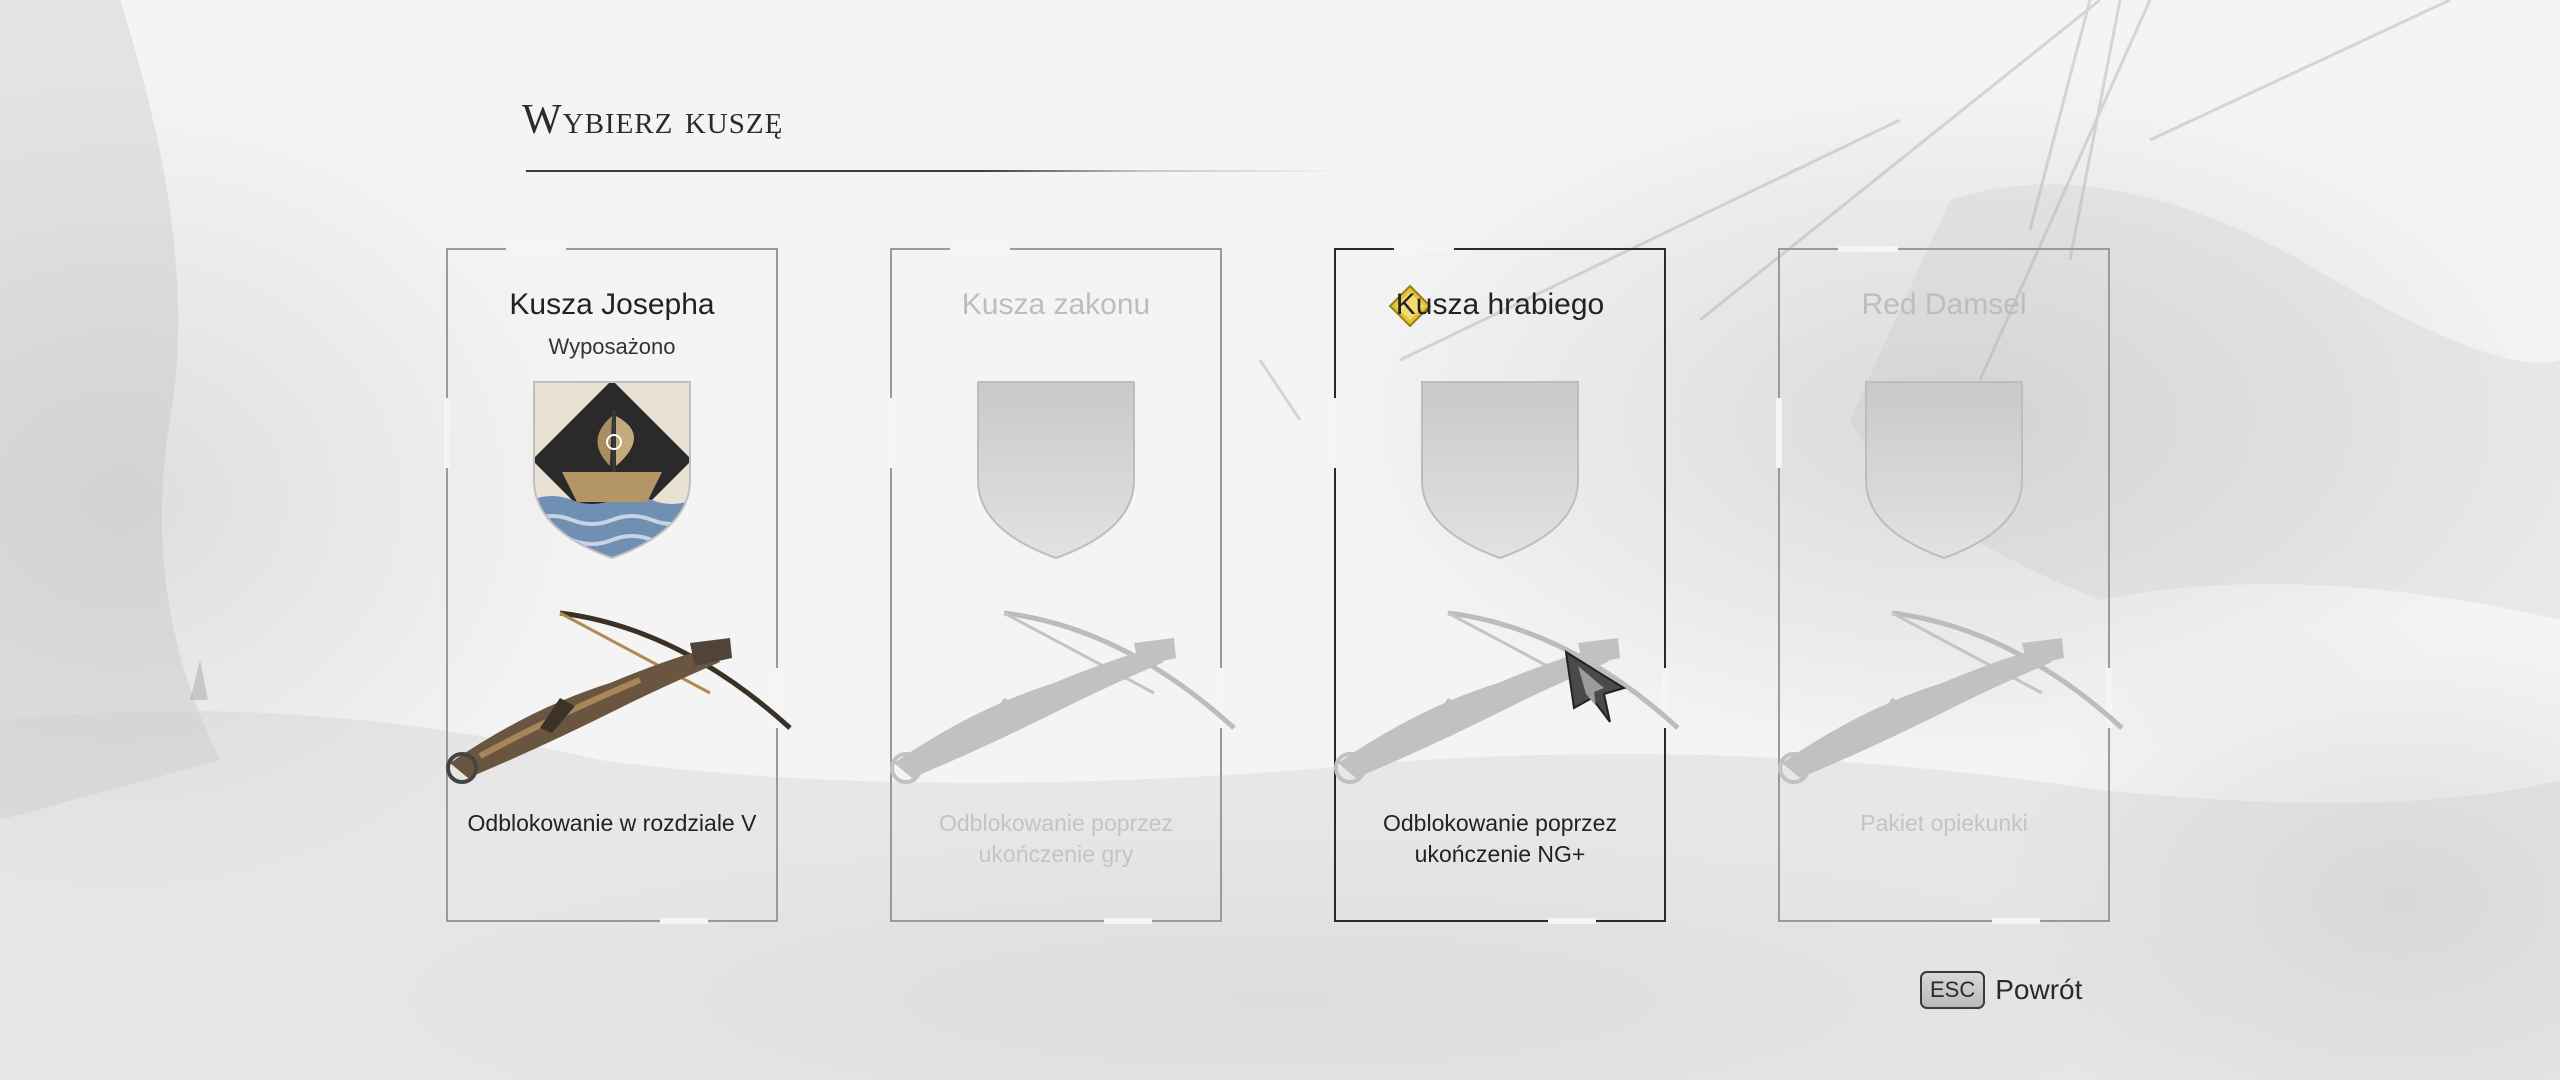 This screenshot has height=1080, width=2560. What do you see at coordinates (1056, 304) in the screenshot?
I see `crossbow-name: Kusza zakonu` at bounding box center [1056, 304].